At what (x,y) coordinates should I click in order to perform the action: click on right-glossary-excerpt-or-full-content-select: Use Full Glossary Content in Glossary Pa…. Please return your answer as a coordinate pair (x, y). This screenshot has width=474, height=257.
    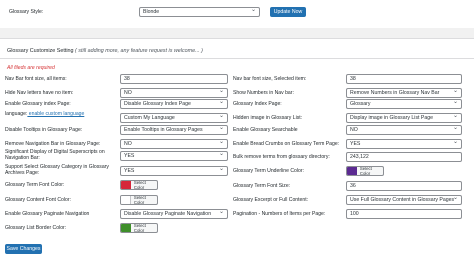
    Looking at the image, I should click on (404, 200).